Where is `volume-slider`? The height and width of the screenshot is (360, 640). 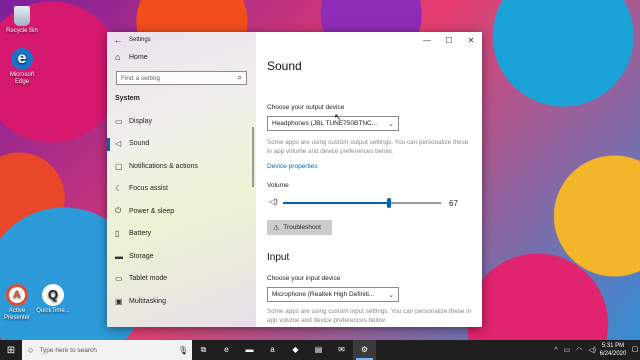 volume-slider is located at coordinates (362, 203).